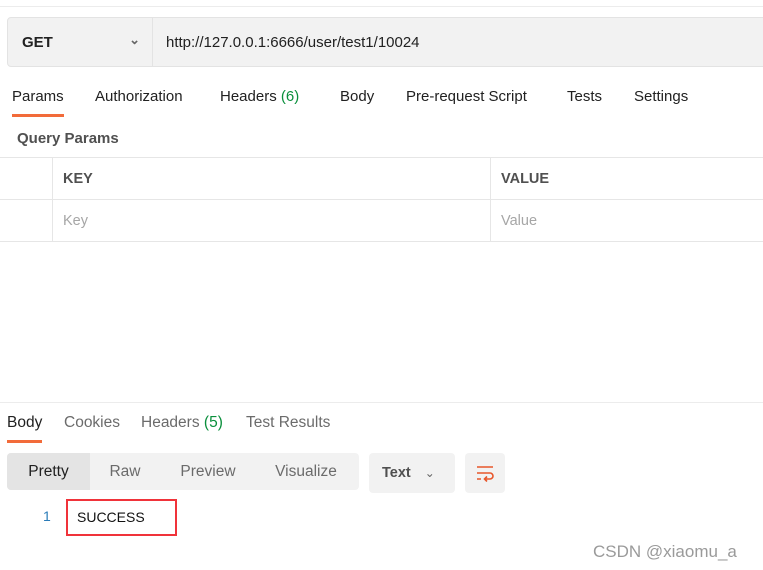 The image size is (763, 570). I want to click on method-select: GET ⌄, so click(80, 42).